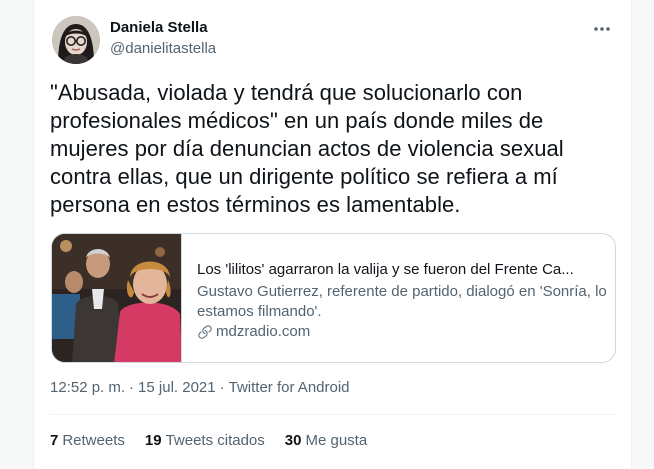  What do you see at coordinates (163, 28) in the screenshot?
I see `display-name: Daniela Stella` at bounding box center [163, 28].